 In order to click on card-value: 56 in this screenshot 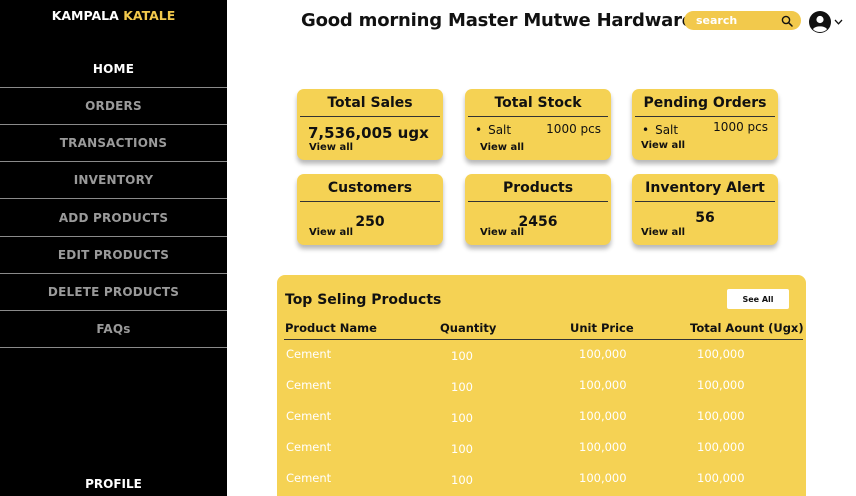, I will do `click(705, 218)`.